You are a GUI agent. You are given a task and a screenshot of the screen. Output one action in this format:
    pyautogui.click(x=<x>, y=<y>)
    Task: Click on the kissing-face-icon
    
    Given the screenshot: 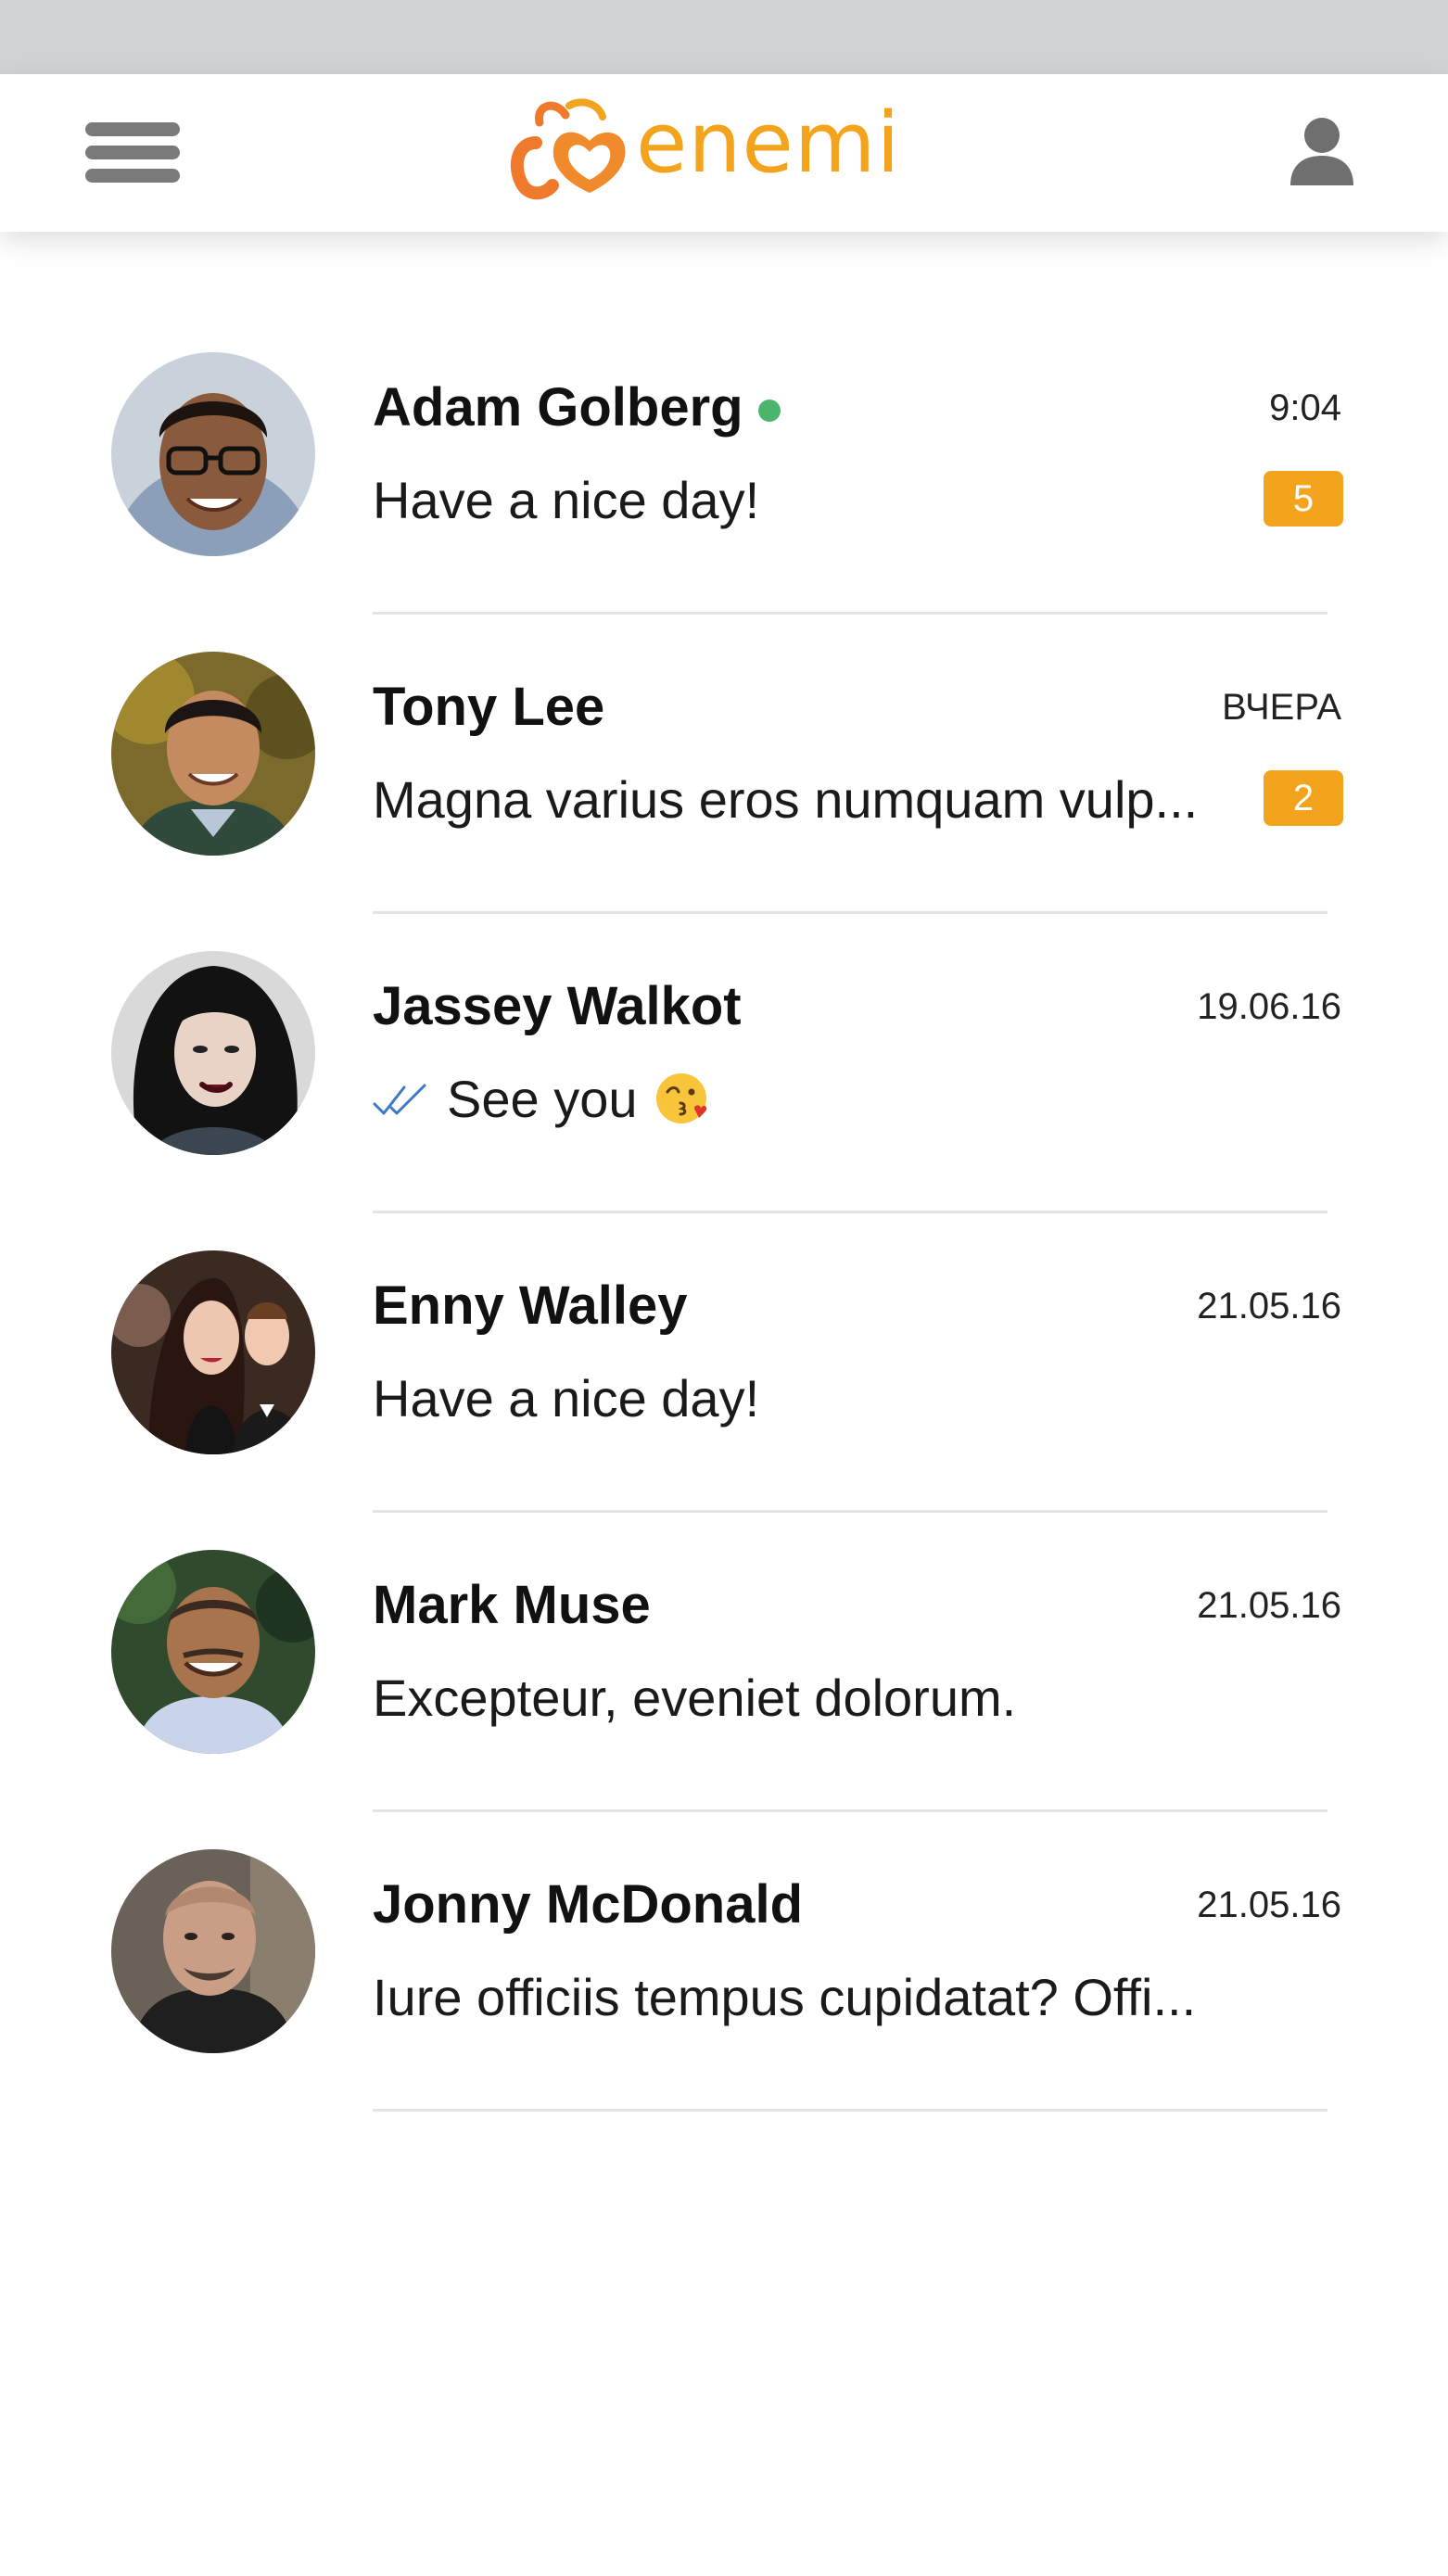 What is the action you would take?
    pyautogui.click(x=681, y=1098)
    